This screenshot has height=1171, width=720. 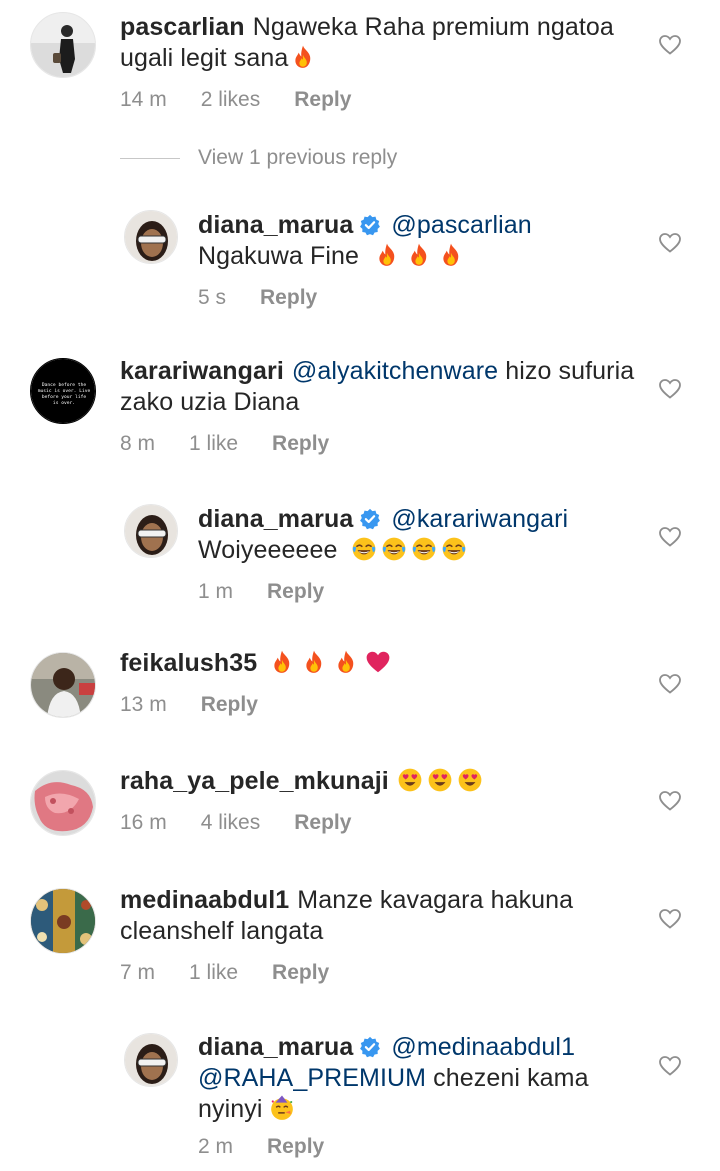 I want to click on comment-text: diana_marua @karariwangari Woiyeeeeee, so click(x=423, y=535).